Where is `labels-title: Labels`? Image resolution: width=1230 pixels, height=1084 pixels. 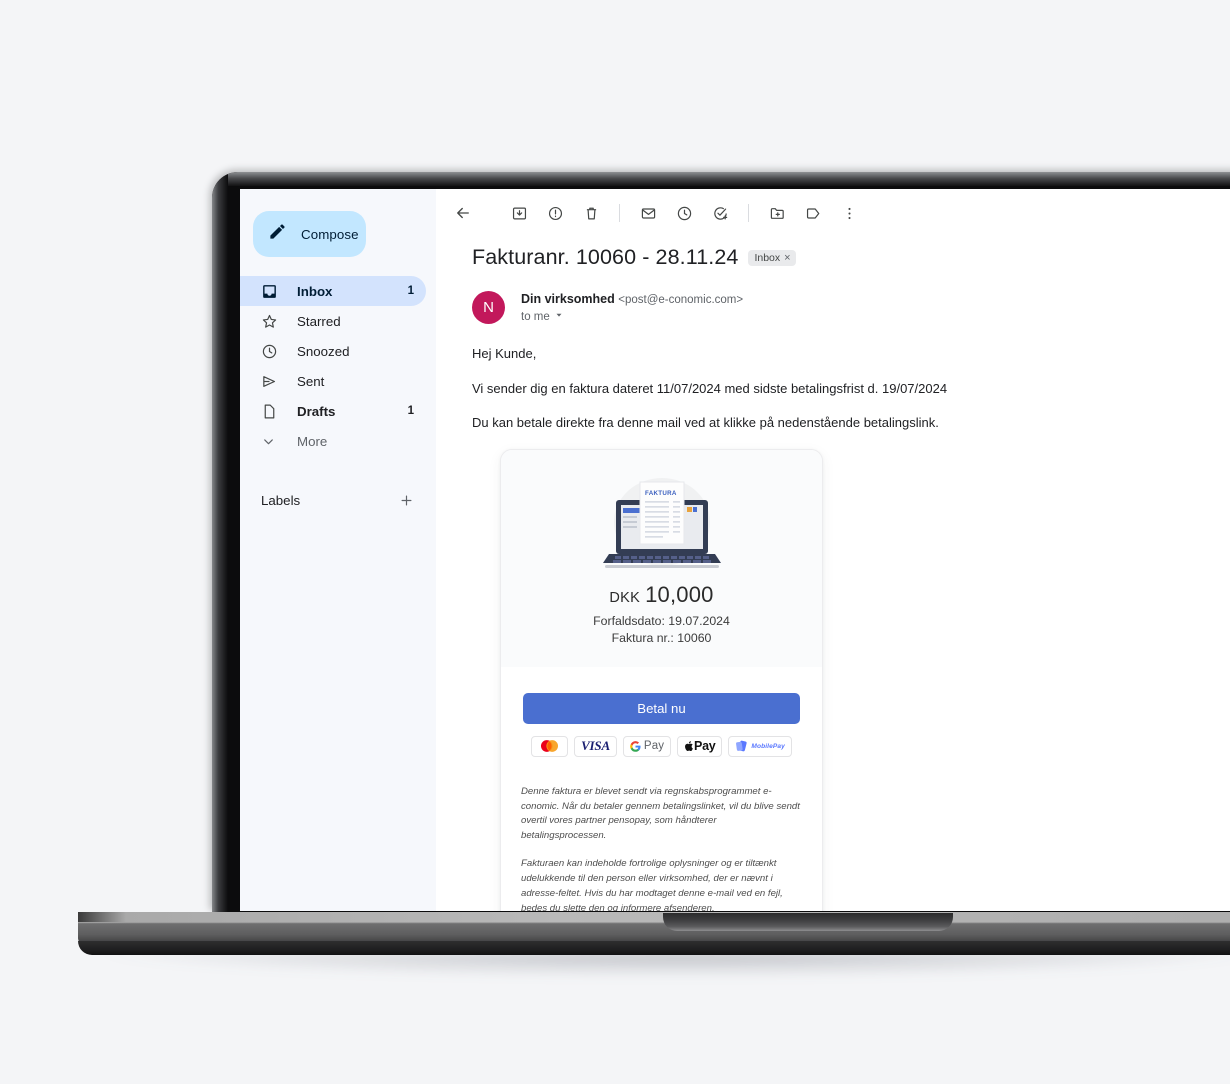
labels-title: Labels is located at coordinates (281, 500).